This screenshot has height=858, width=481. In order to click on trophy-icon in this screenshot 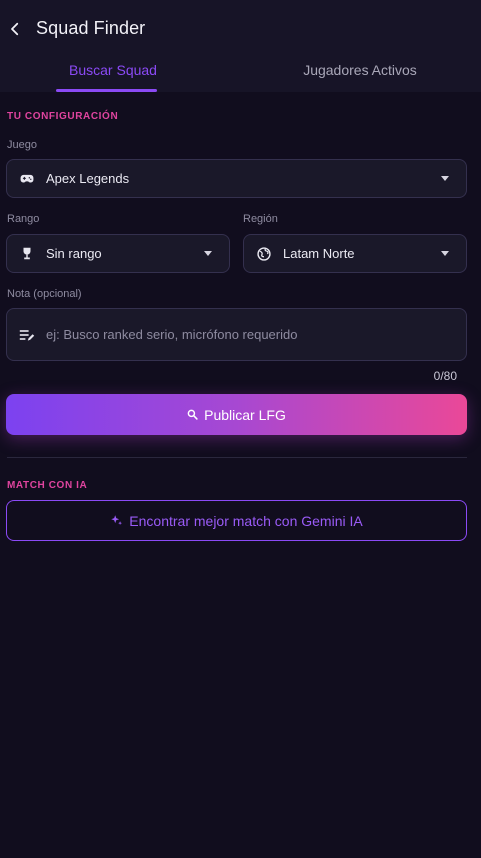, I will do `click(27, 254)`.